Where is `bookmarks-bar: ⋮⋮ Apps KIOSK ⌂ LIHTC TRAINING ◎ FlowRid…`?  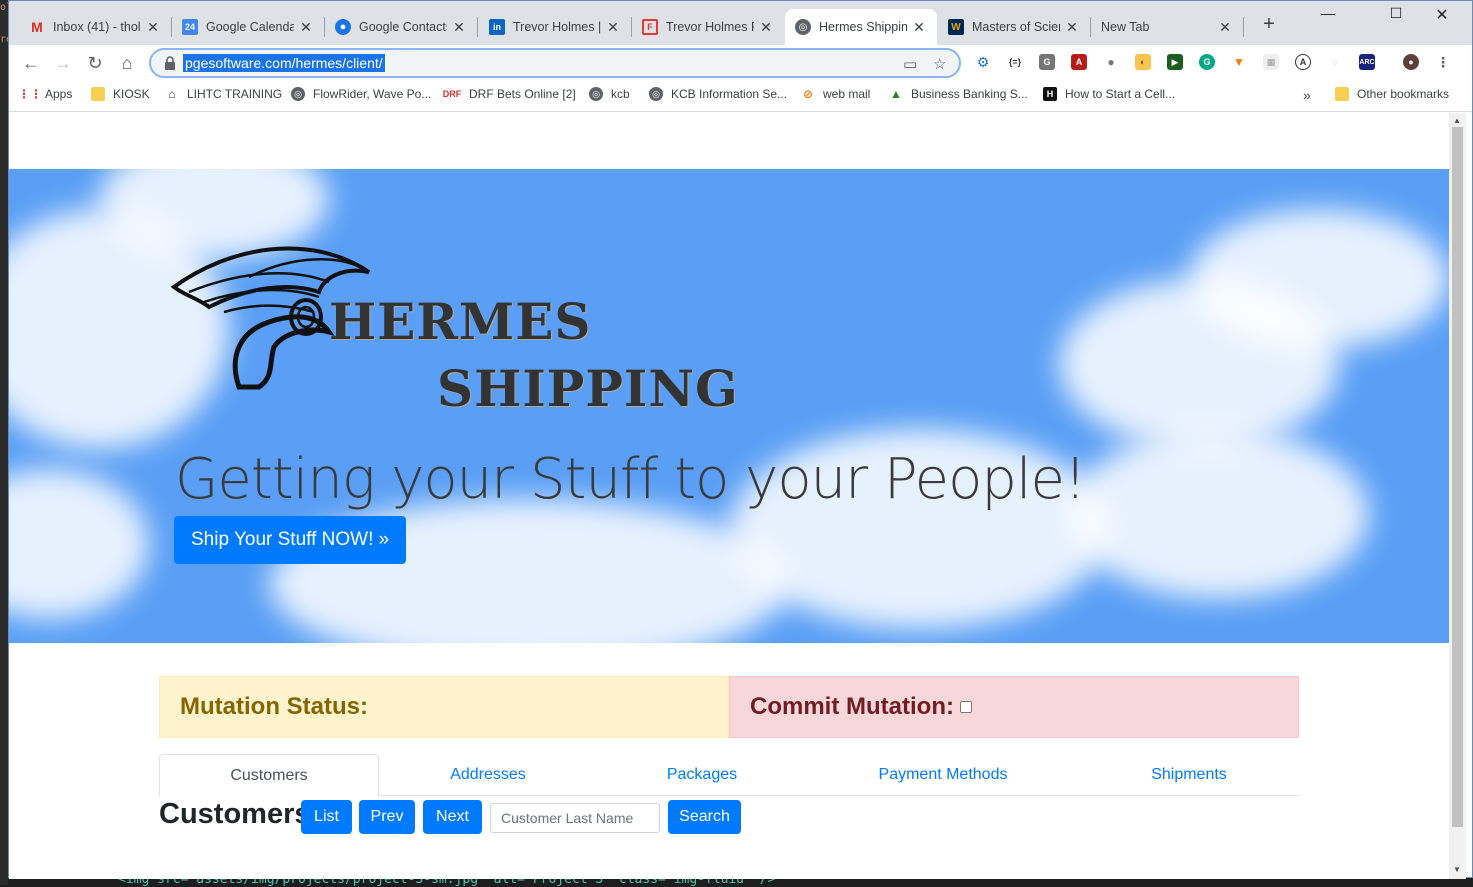 bookmarks-bar: ⋮⋮ Apps KIOSK ⌂ LIHTC TRAINING ◎ FlowRid… is located at coordinates (740, 96).